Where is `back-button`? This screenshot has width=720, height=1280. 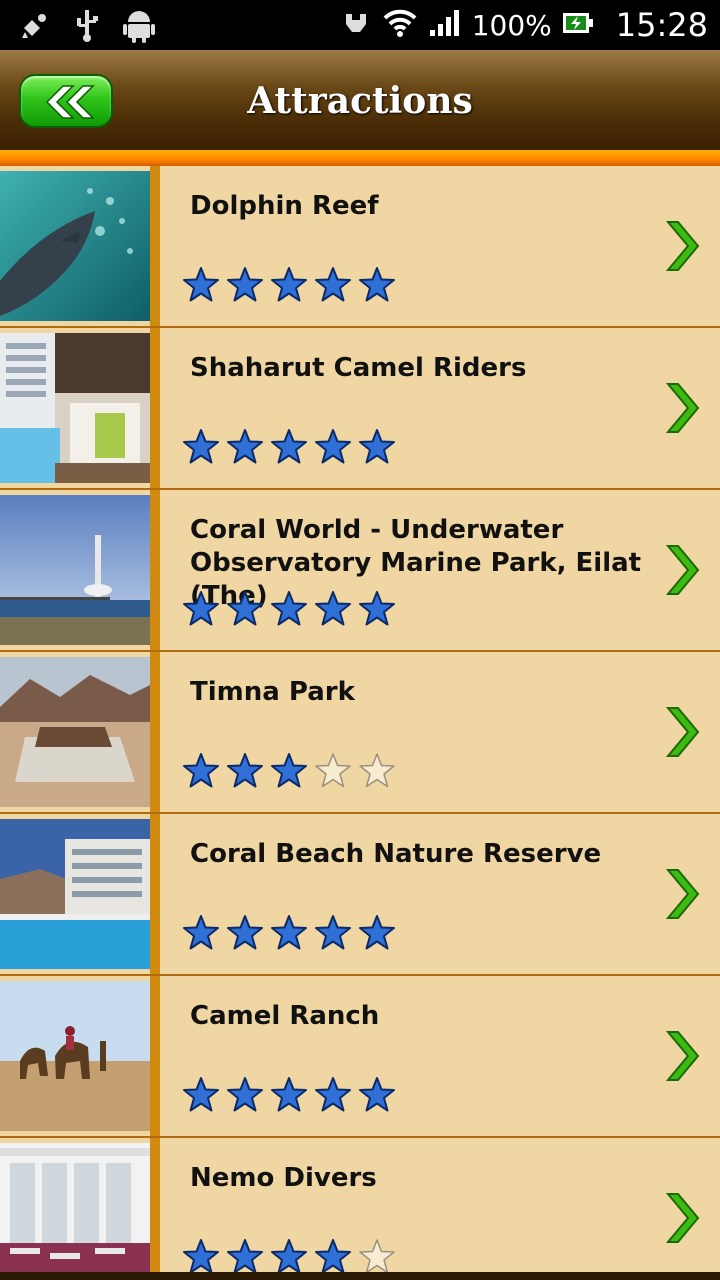 back-button is located at coordinates (66, 101).